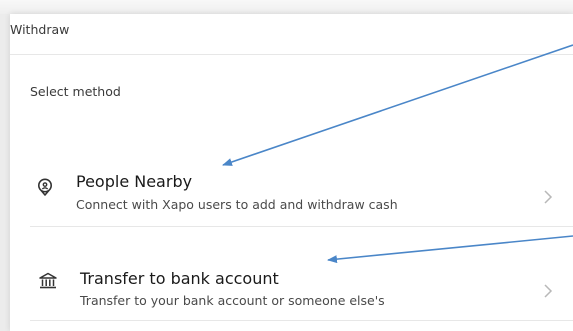 Image resolution: width=573 pixels, height=331 pixels. I want to click on section-label: Select method, so click(75, 91).